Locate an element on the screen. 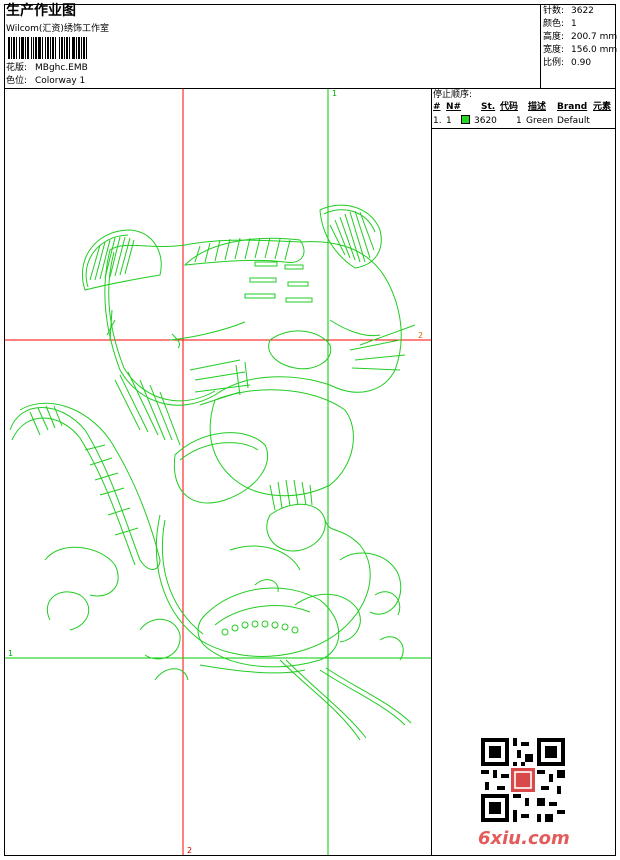 The width and height of the screenshot is (620, 860). col-hash: # is located at coordinates (437, 107).